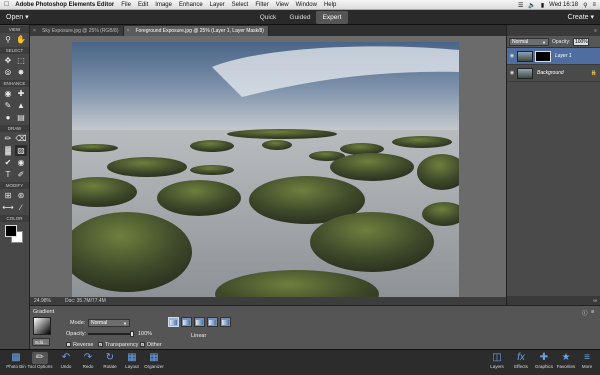  What do you see at coordinates (595, 301) in the screenshot?
I see `link-layers-icon: ∞` at bounding box center [595, 301].